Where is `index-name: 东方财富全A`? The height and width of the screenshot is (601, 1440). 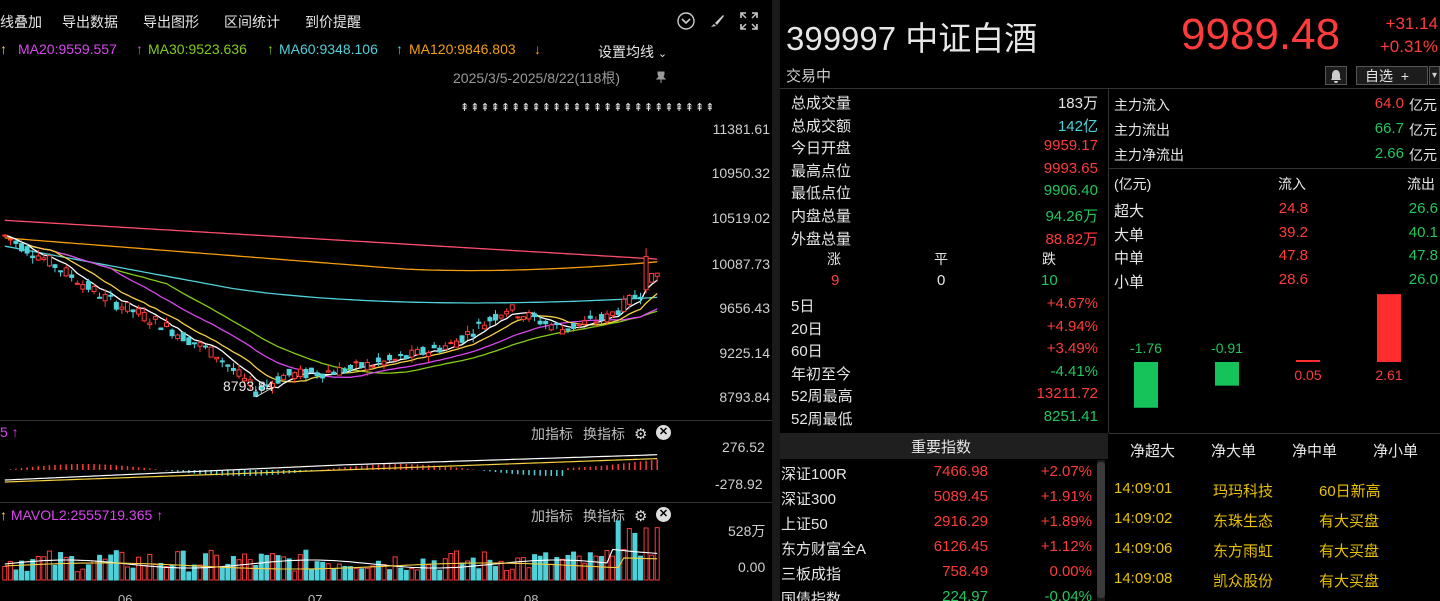
index-name: 东方财富全A is located at coordinates (823, 548).